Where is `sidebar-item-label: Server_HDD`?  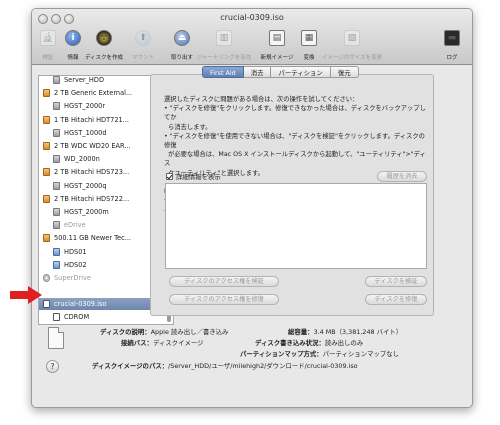
sidebar-item-label: Server_HDD is located at coordinates (84, 80).